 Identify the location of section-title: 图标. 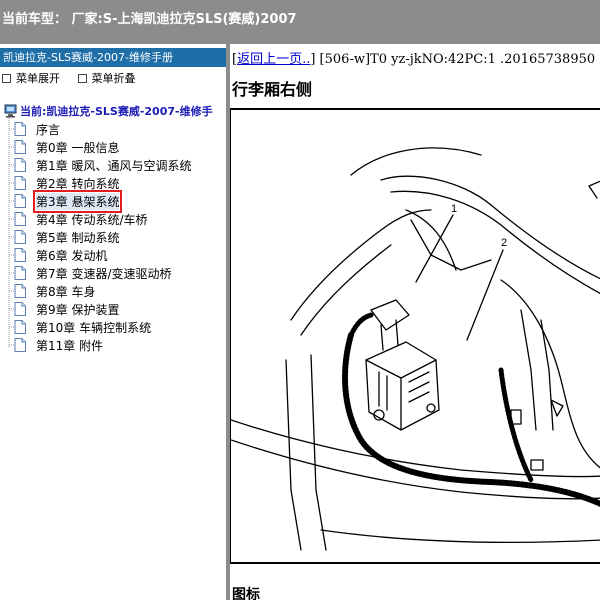
(246, 593).